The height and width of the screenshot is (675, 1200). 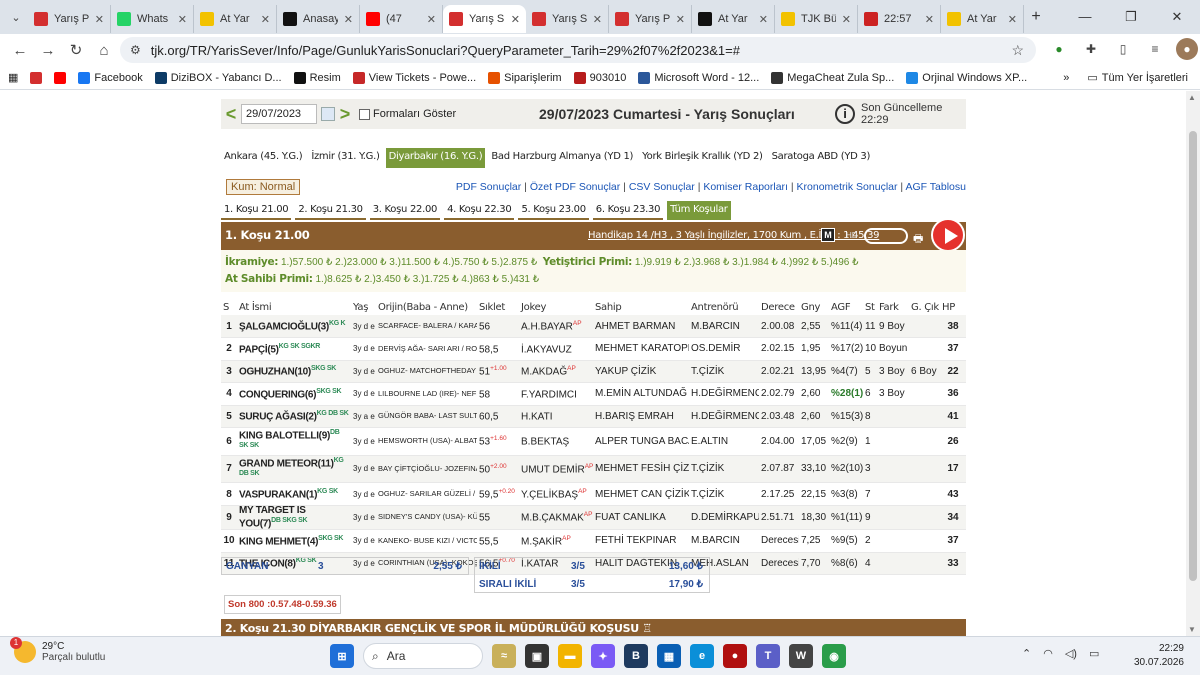 What do you see at coordinates (821, 158) in the screenshot?
I see `city-tab: Saratoga ABD (YD 3)` at bounding box center [821, 158].